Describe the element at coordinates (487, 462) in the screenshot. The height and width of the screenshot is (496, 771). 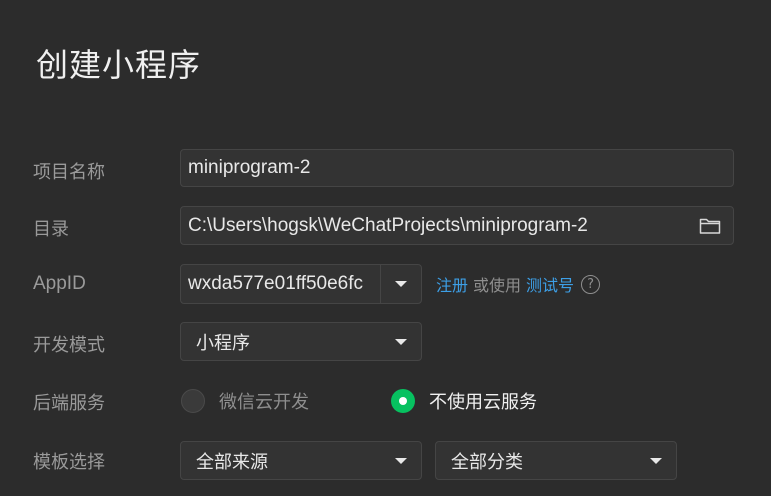
I see `template-category-value: 全部分类` at that location.